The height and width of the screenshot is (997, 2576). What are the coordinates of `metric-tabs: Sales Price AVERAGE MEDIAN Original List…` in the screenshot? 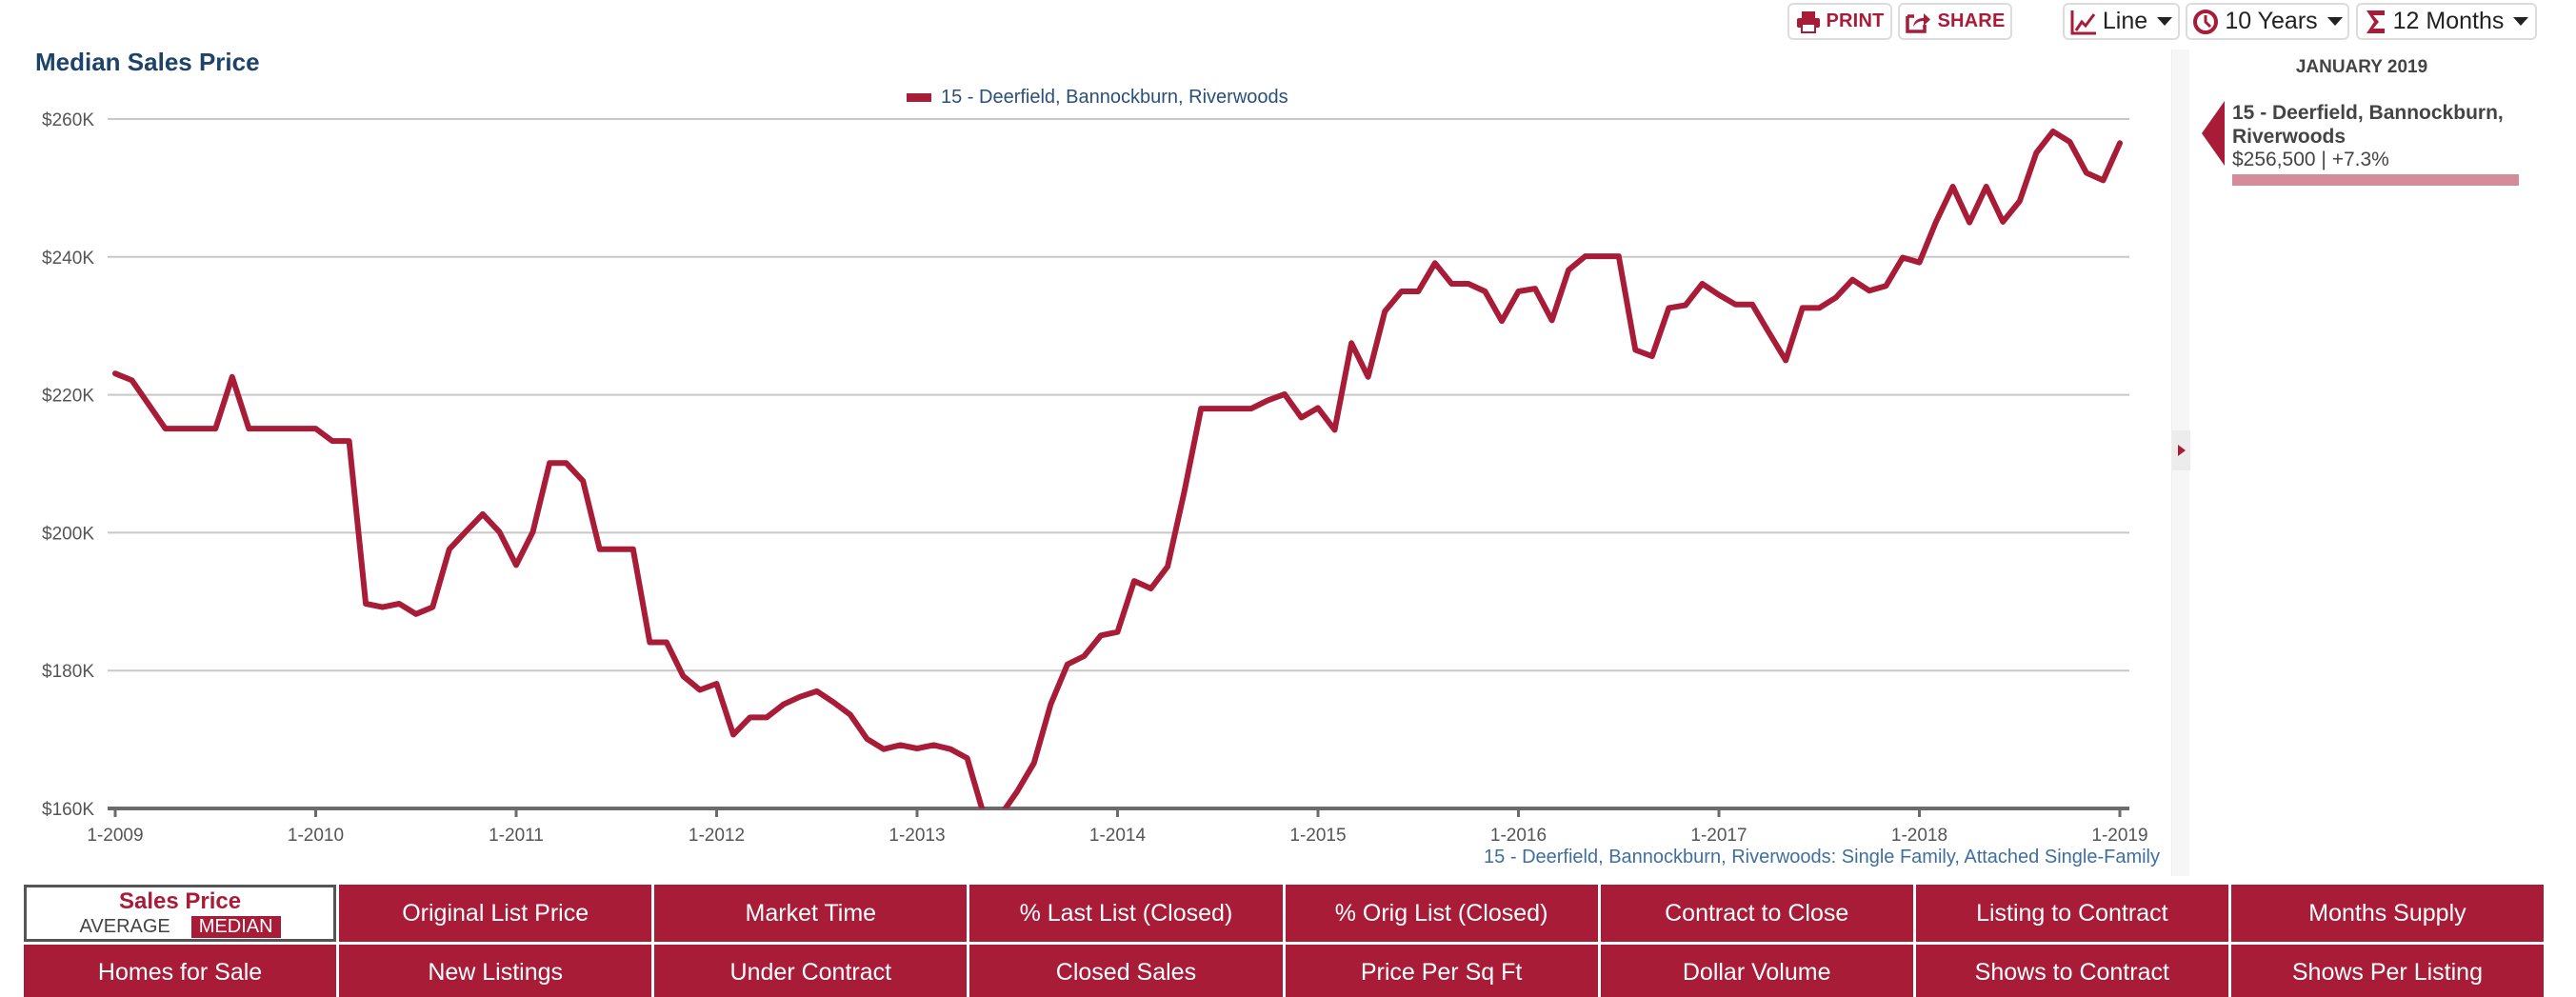 It's located at (1284, 941).